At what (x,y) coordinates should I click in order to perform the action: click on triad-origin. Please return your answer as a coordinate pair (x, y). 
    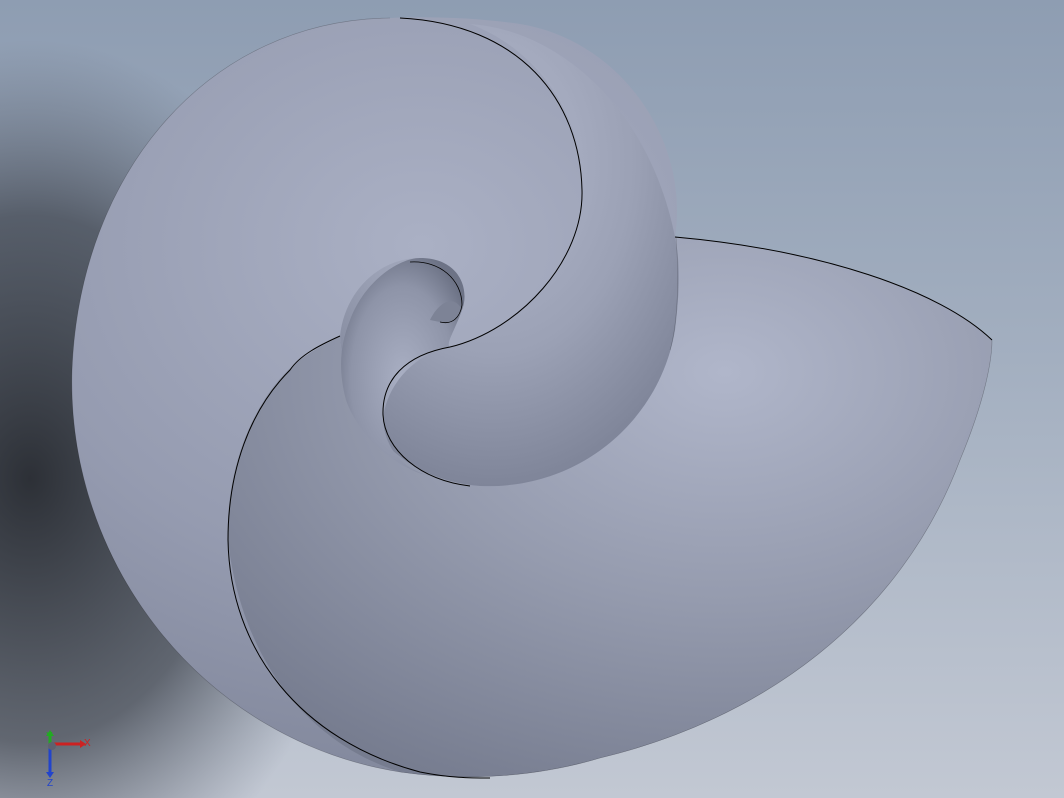
    Looking at the image, I should click on (52, 746).